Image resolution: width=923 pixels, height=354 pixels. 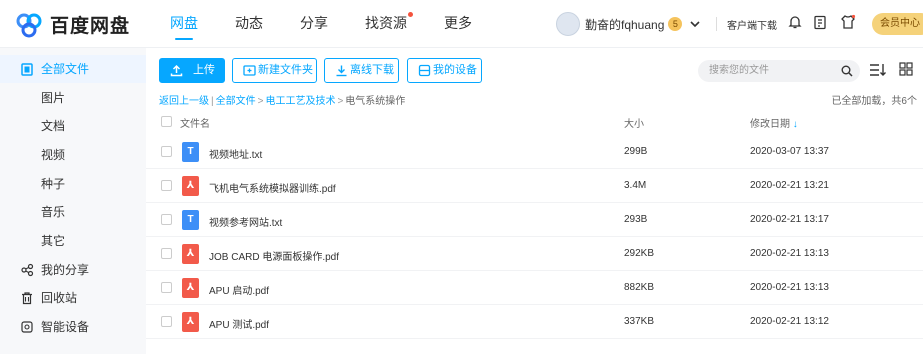 What do you see at coordinates (372, 70) in the screenshot?
I see `offline-download-button-label: 离线下载` at bounding box center [372, 70].